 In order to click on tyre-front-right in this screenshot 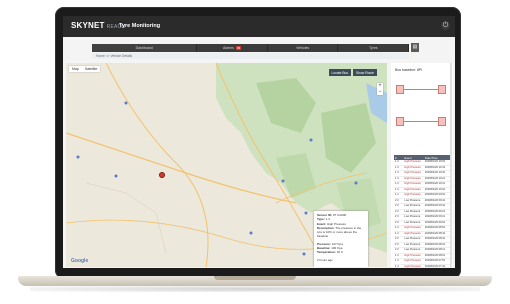, I will do `click(442, 89)`.